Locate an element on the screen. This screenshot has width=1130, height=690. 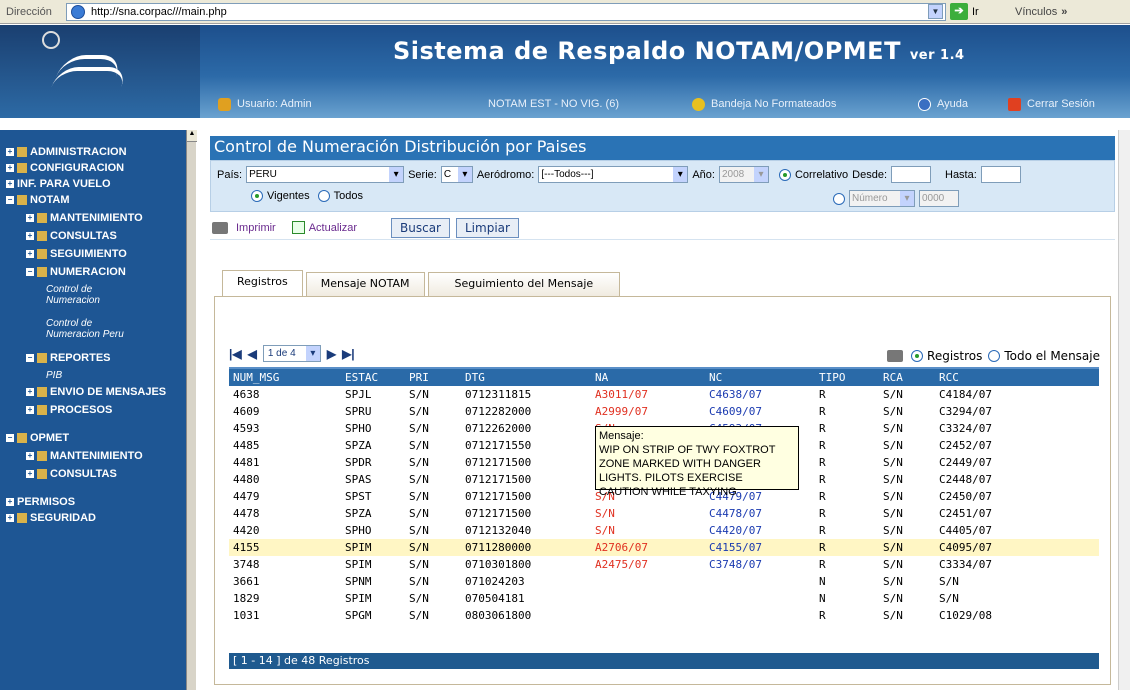
table-cell: C4609/07 is located at coordinates (760, 411).